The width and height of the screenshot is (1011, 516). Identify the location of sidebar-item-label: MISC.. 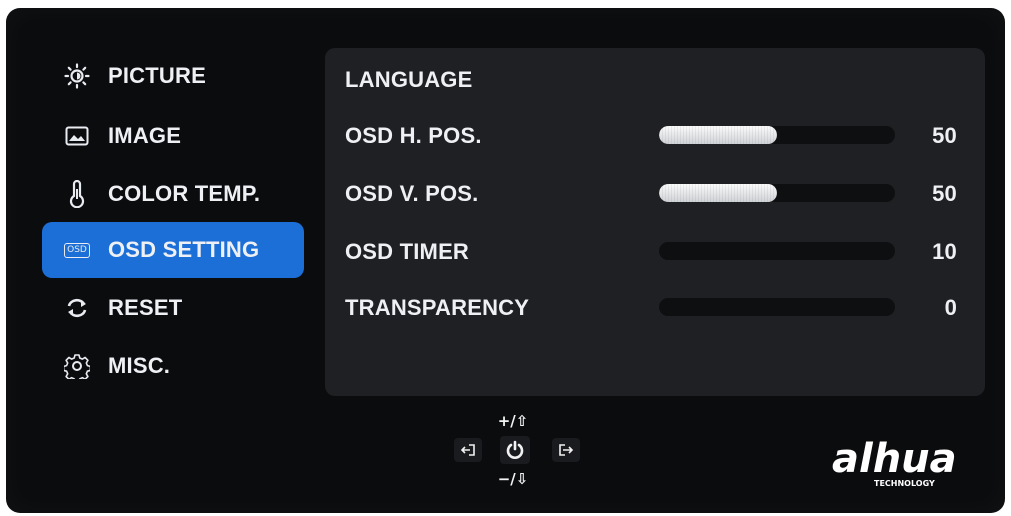
(139, 365).